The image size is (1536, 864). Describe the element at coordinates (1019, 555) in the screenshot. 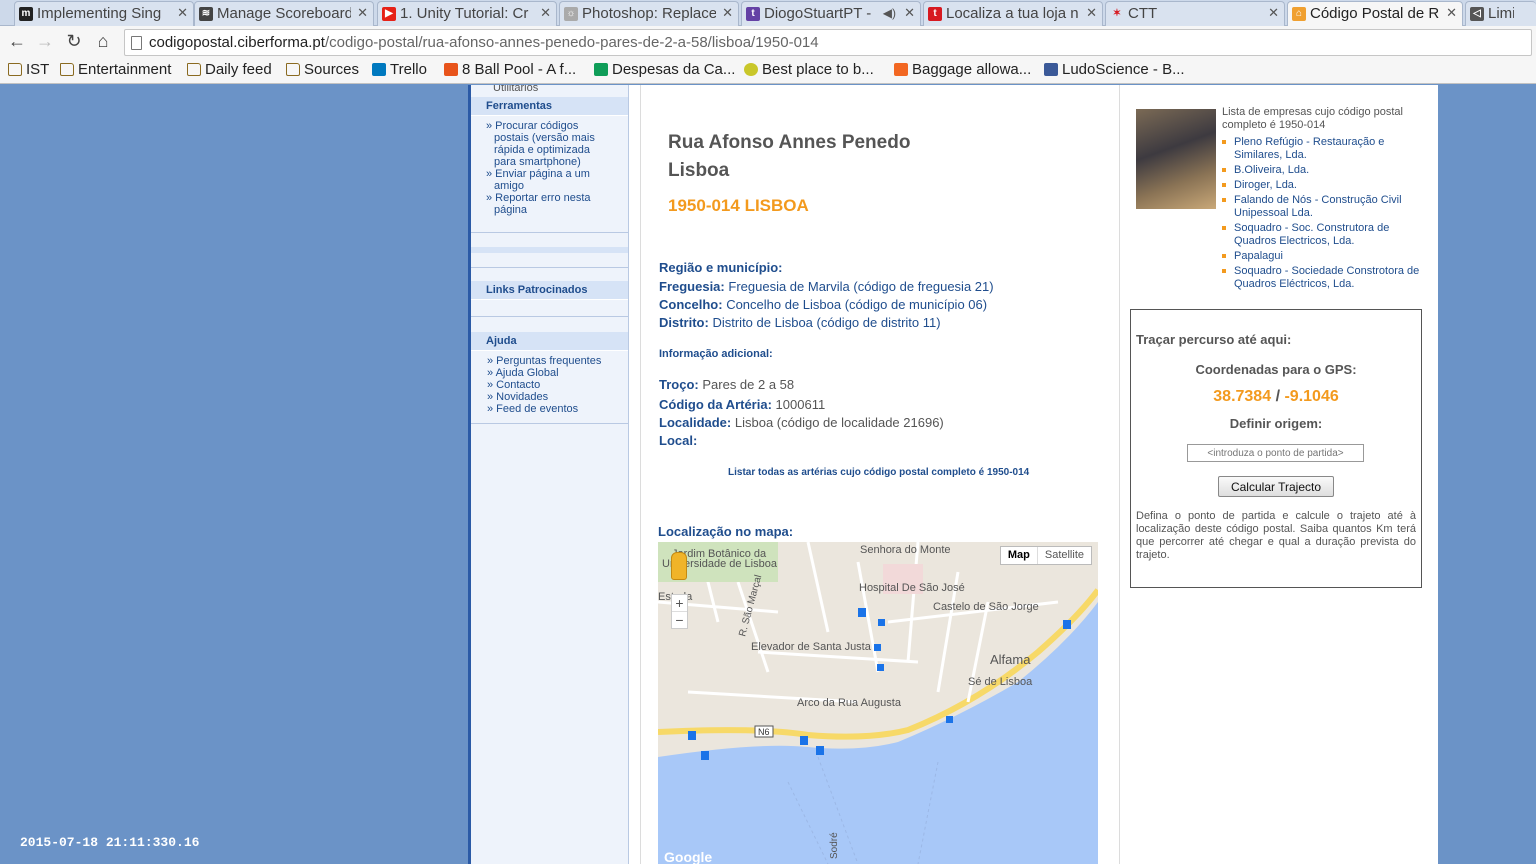

I see `map-type-map-button: Map` at that location.